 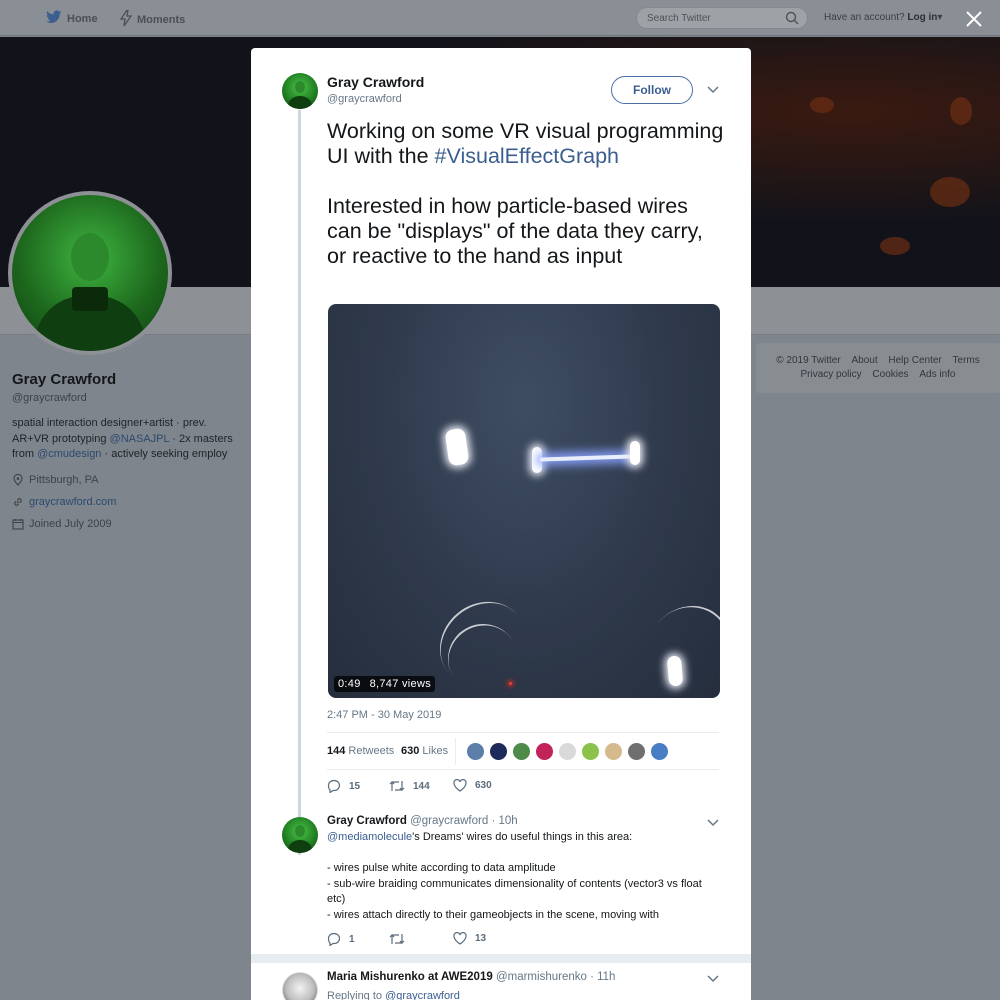 I want to click on profile-avatar, so click(x=90, y=273).